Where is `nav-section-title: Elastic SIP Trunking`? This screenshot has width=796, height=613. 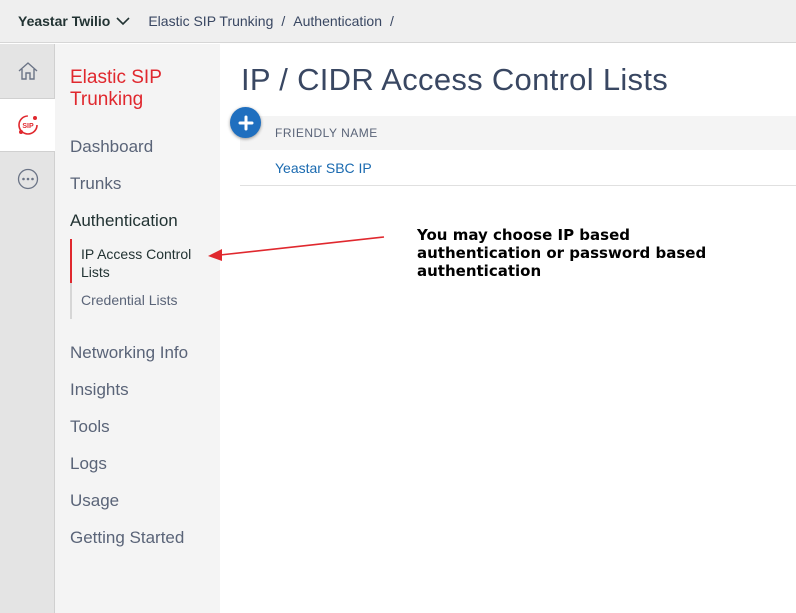 nav-section-title: Elastic SIP Trunking is located at coordinates (140, 89).